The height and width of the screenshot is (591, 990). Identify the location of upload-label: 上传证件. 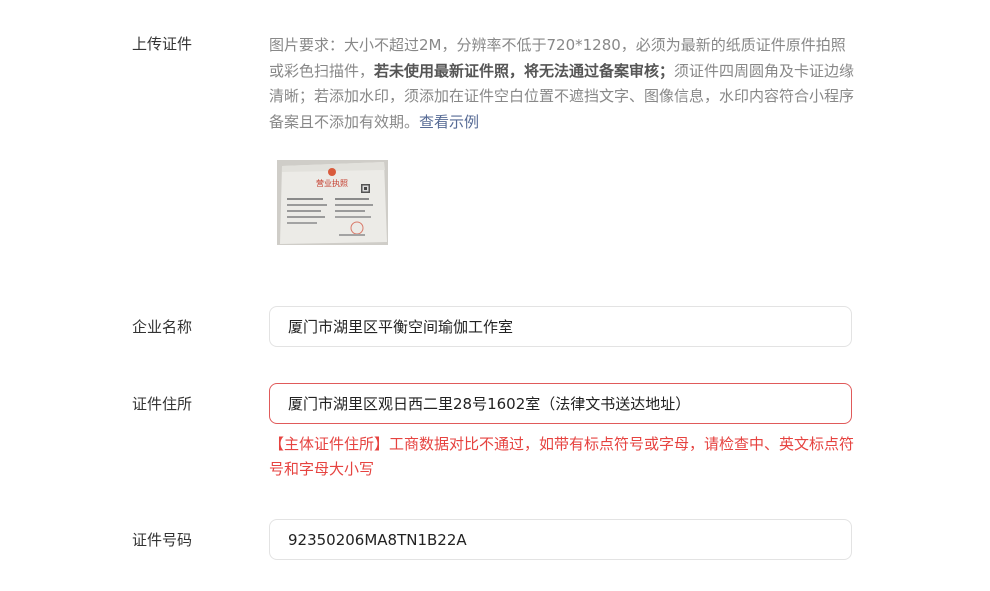
(162, 44).